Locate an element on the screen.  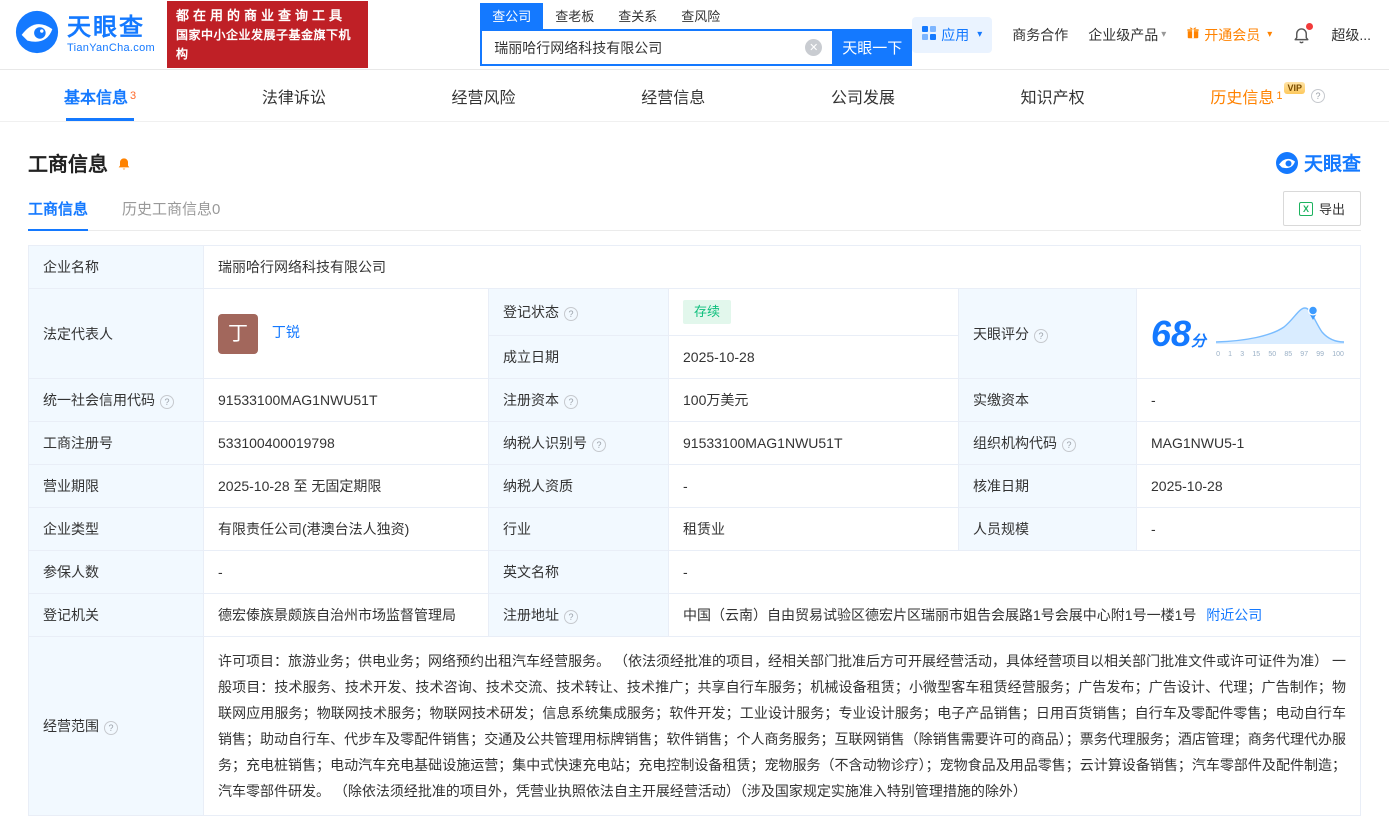
watermark-logo-text: 天眼查 is located at coordinates (1332, 164).